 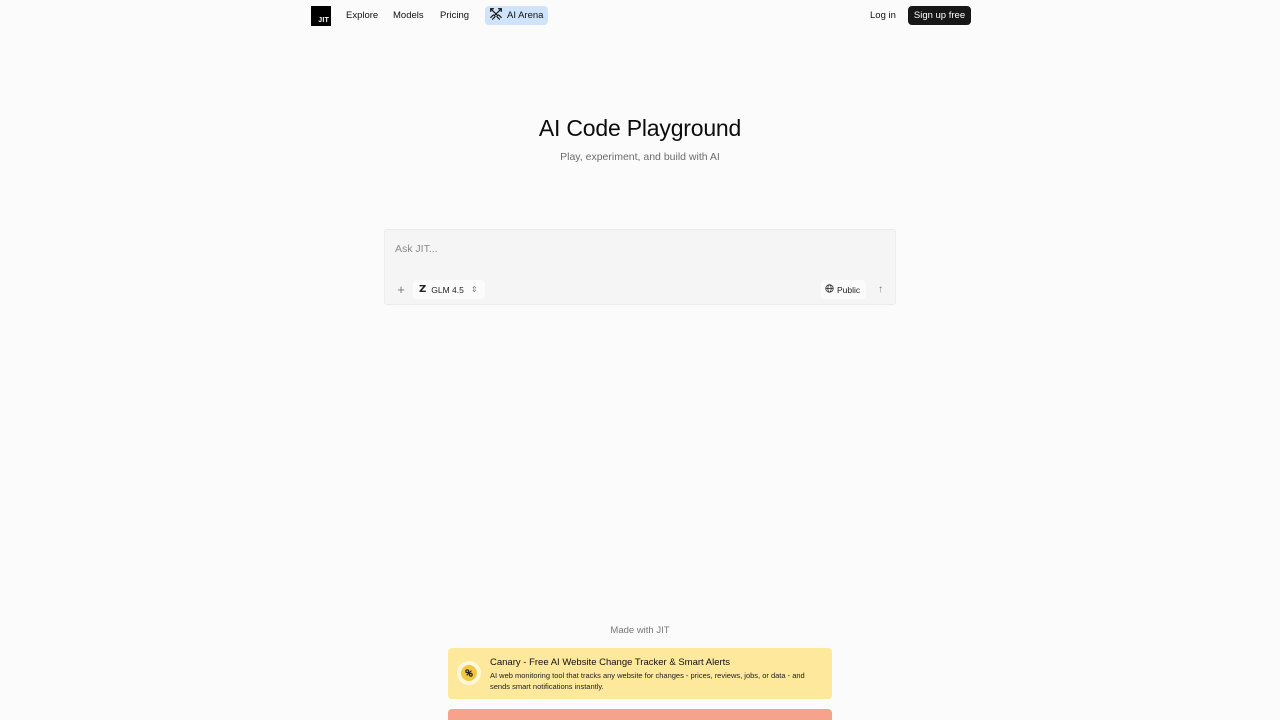 I want to click on nav-models: Models, so click(x=408, y=15).